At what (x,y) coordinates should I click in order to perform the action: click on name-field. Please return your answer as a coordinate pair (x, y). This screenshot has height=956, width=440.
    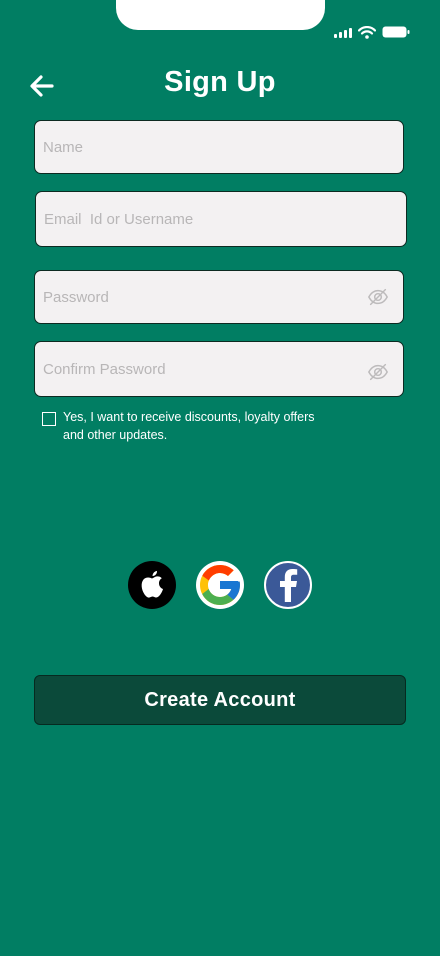
    Looking at the image, I should click on (219, 147).